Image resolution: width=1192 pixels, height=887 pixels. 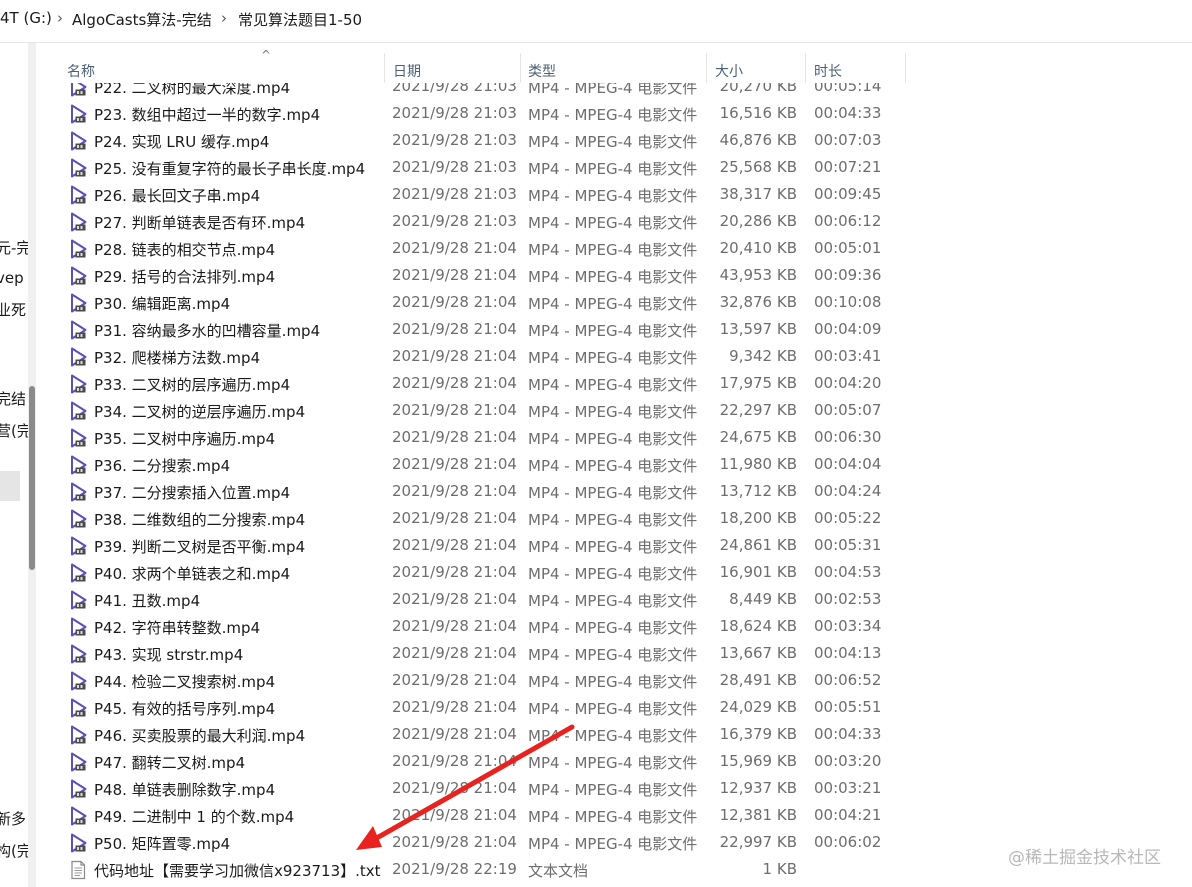 What do you see at coordinates (185, 682) in the screenshot?
I see `file-name: P44. 检验二叉搜索树.mp4` at bounding box center [185, 682].